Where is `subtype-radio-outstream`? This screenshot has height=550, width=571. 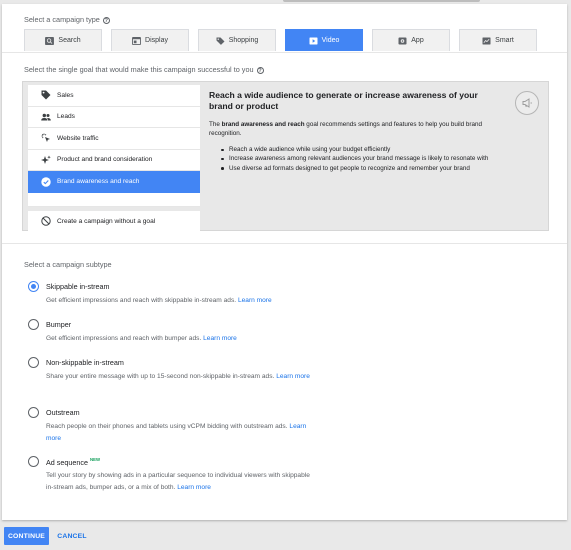 subtype-radio-outstream is located at coordinates (33, 412).